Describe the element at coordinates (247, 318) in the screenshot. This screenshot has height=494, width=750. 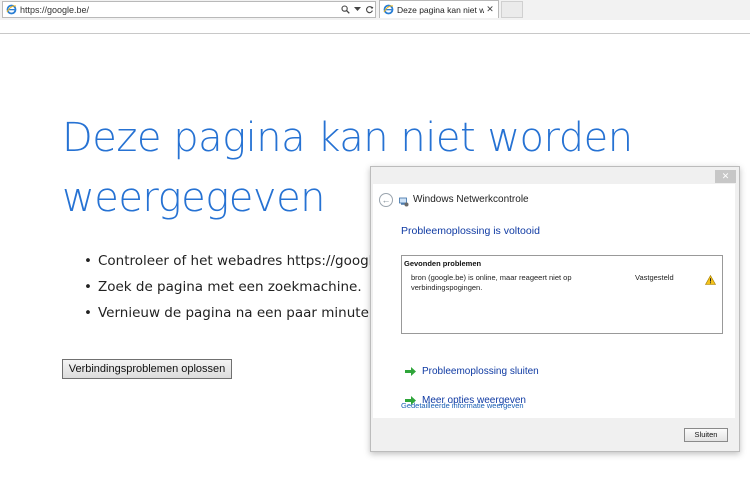
I see `suggestion-item: Vernieuw de pagina na een paar minuten.` at that location.